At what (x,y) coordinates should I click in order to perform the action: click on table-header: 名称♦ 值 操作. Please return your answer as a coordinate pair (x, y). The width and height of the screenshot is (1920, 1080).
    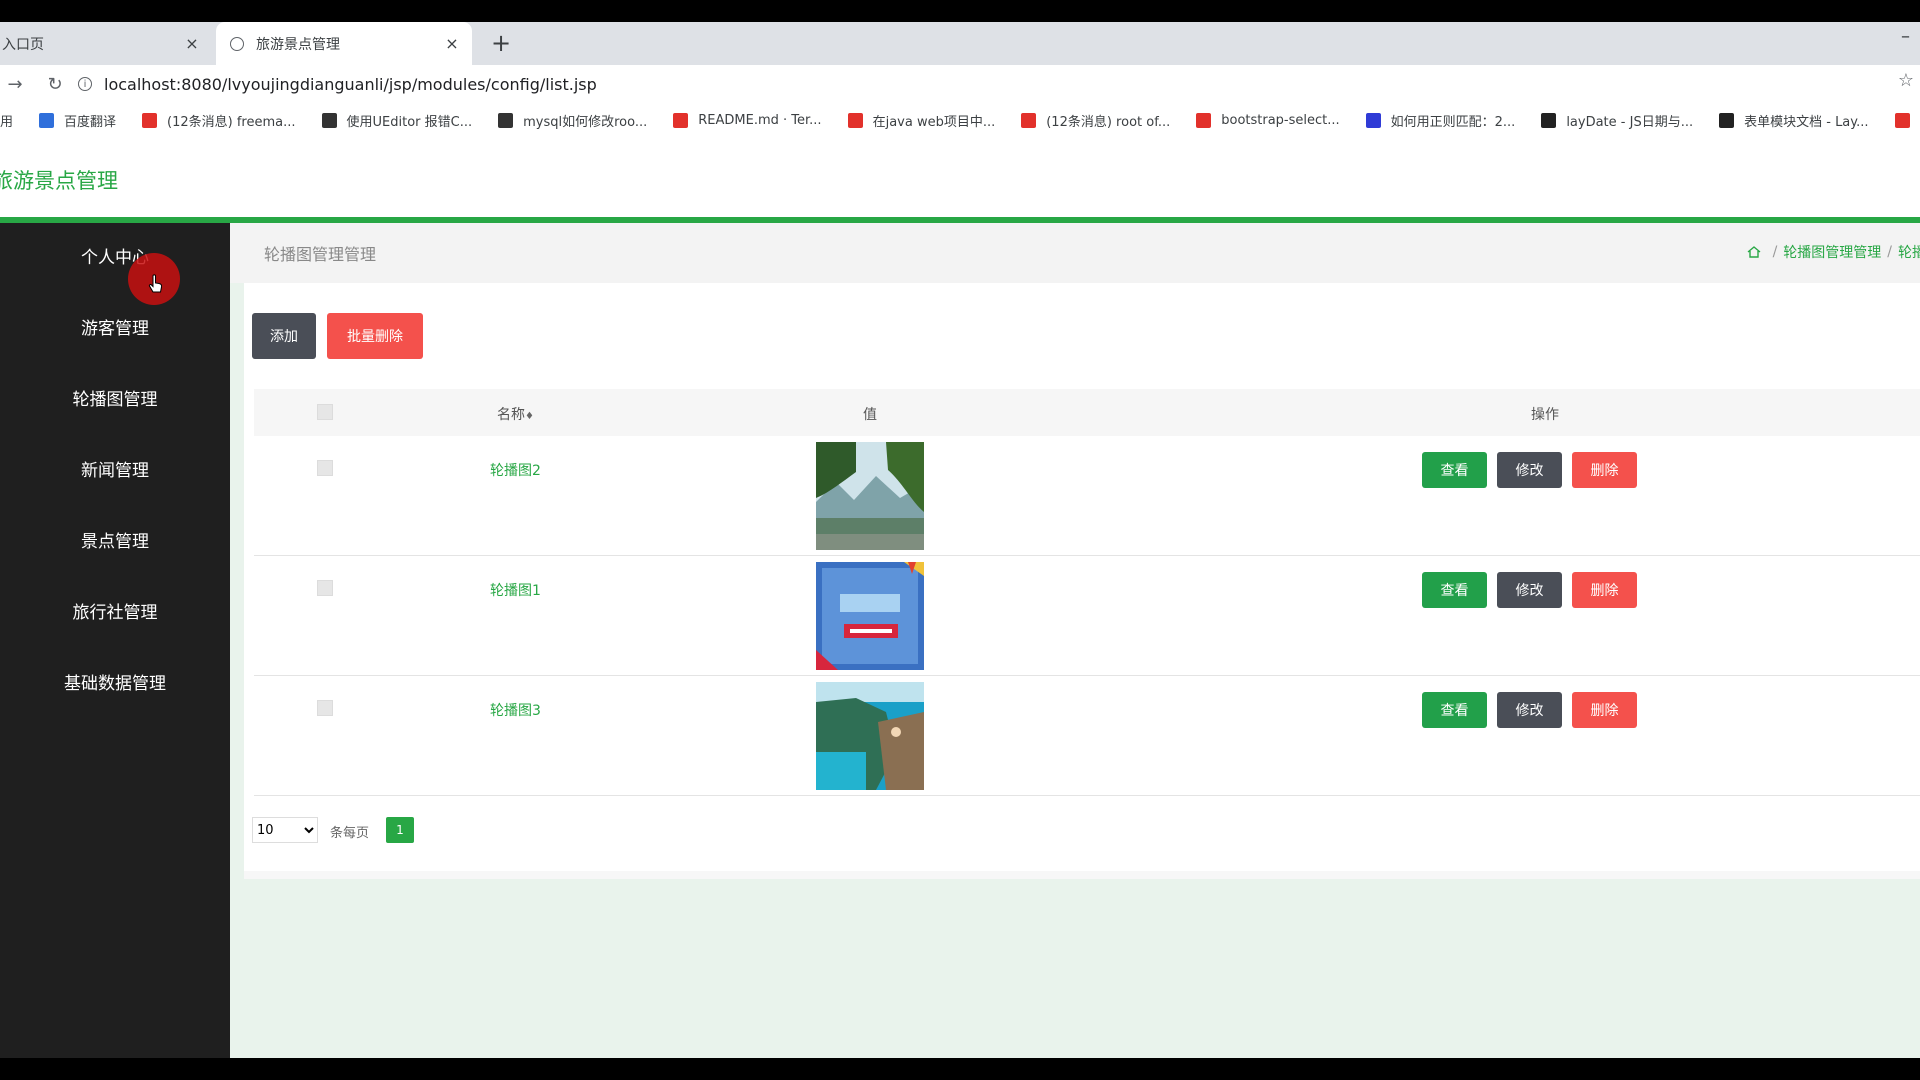
    Looking at the image, I should click on (1087, 412).